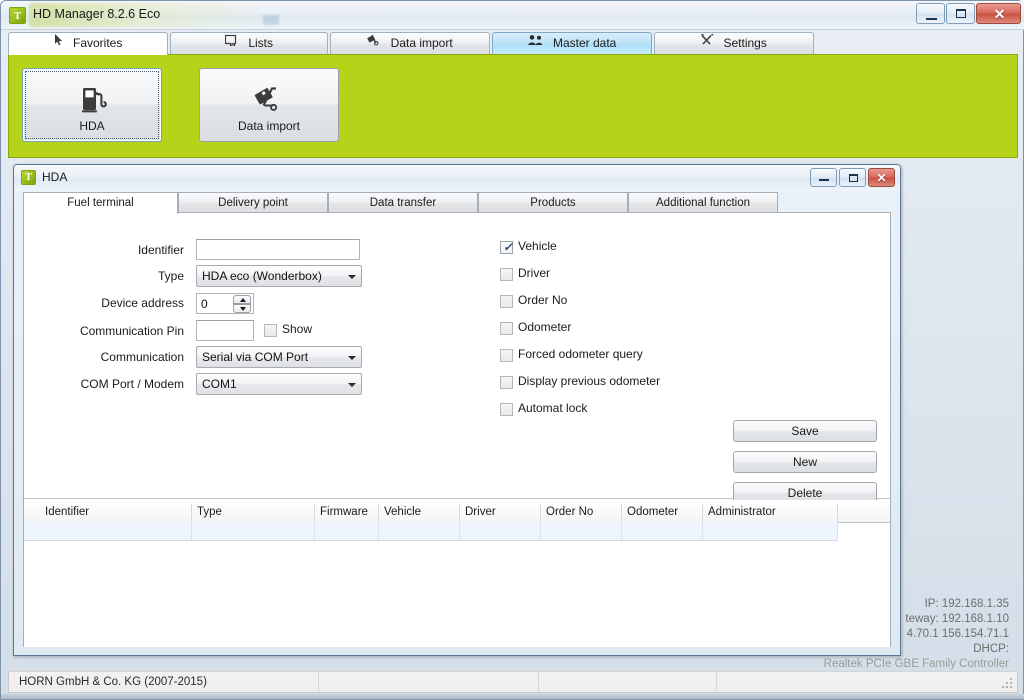 The height and width of the screenshot is (700, 1024). What do you see at coordinates (916, 664) in the screenshot?
I see `network-adapter: Realtek PCIe GBE Family Controller` at bounding box center [916, 664].